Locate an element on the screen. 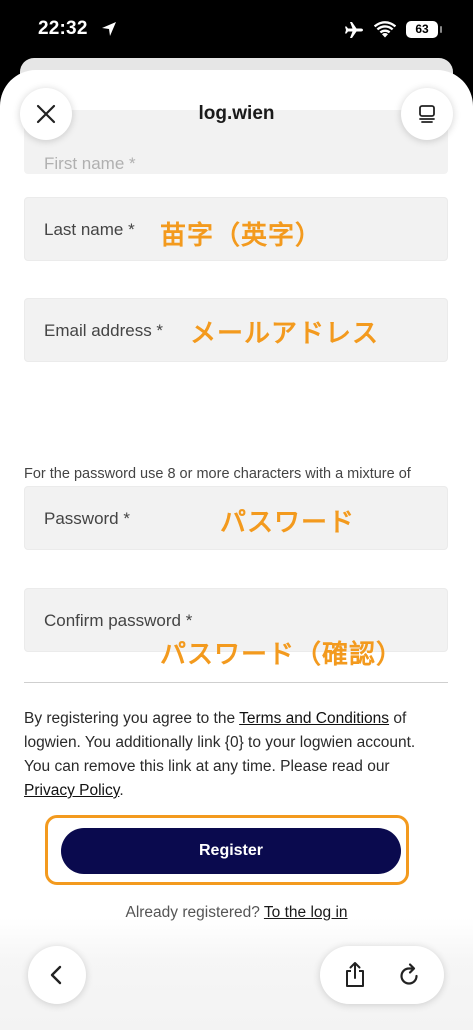  location-arrow-icon is located at coordinates (109, 29).